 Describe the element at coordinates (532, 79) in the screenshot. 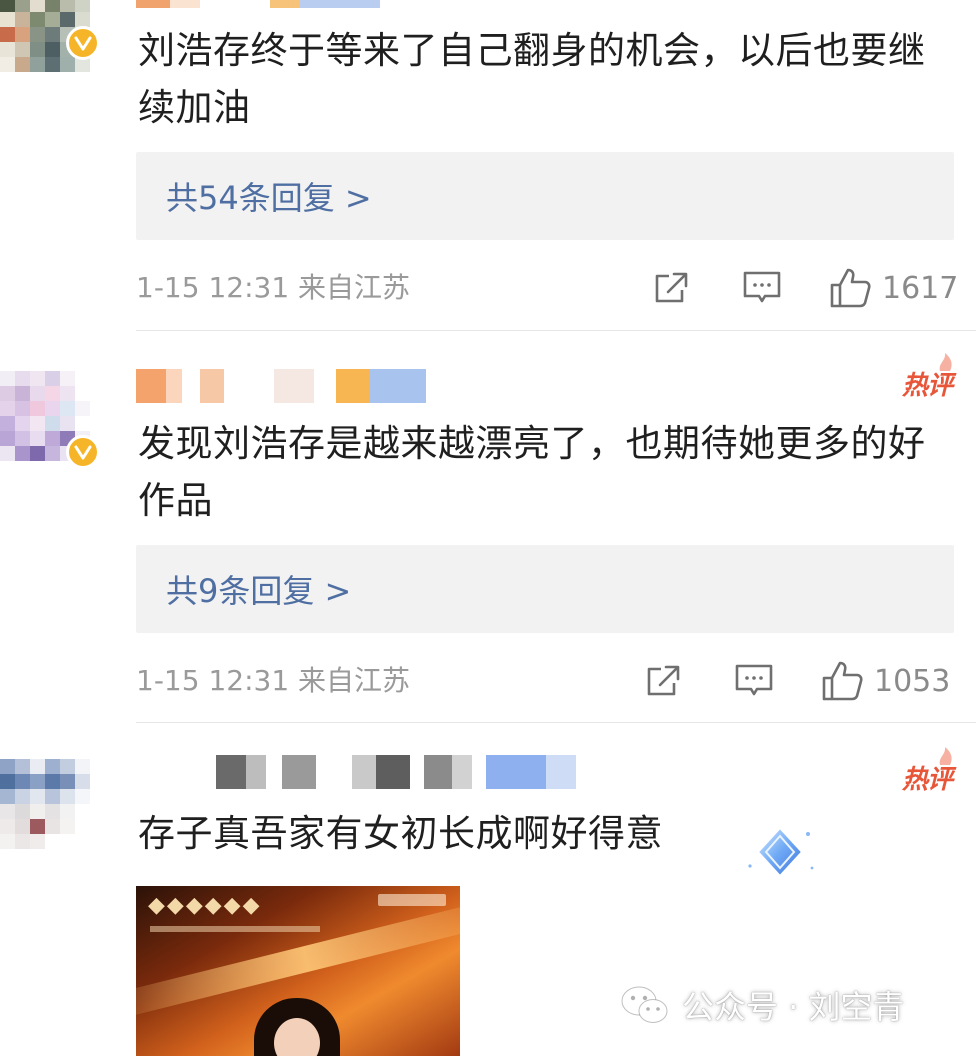

I see `comment-text: 刘浩存终于等来了自己翻身的机会，以后也要继续加油` at that location.